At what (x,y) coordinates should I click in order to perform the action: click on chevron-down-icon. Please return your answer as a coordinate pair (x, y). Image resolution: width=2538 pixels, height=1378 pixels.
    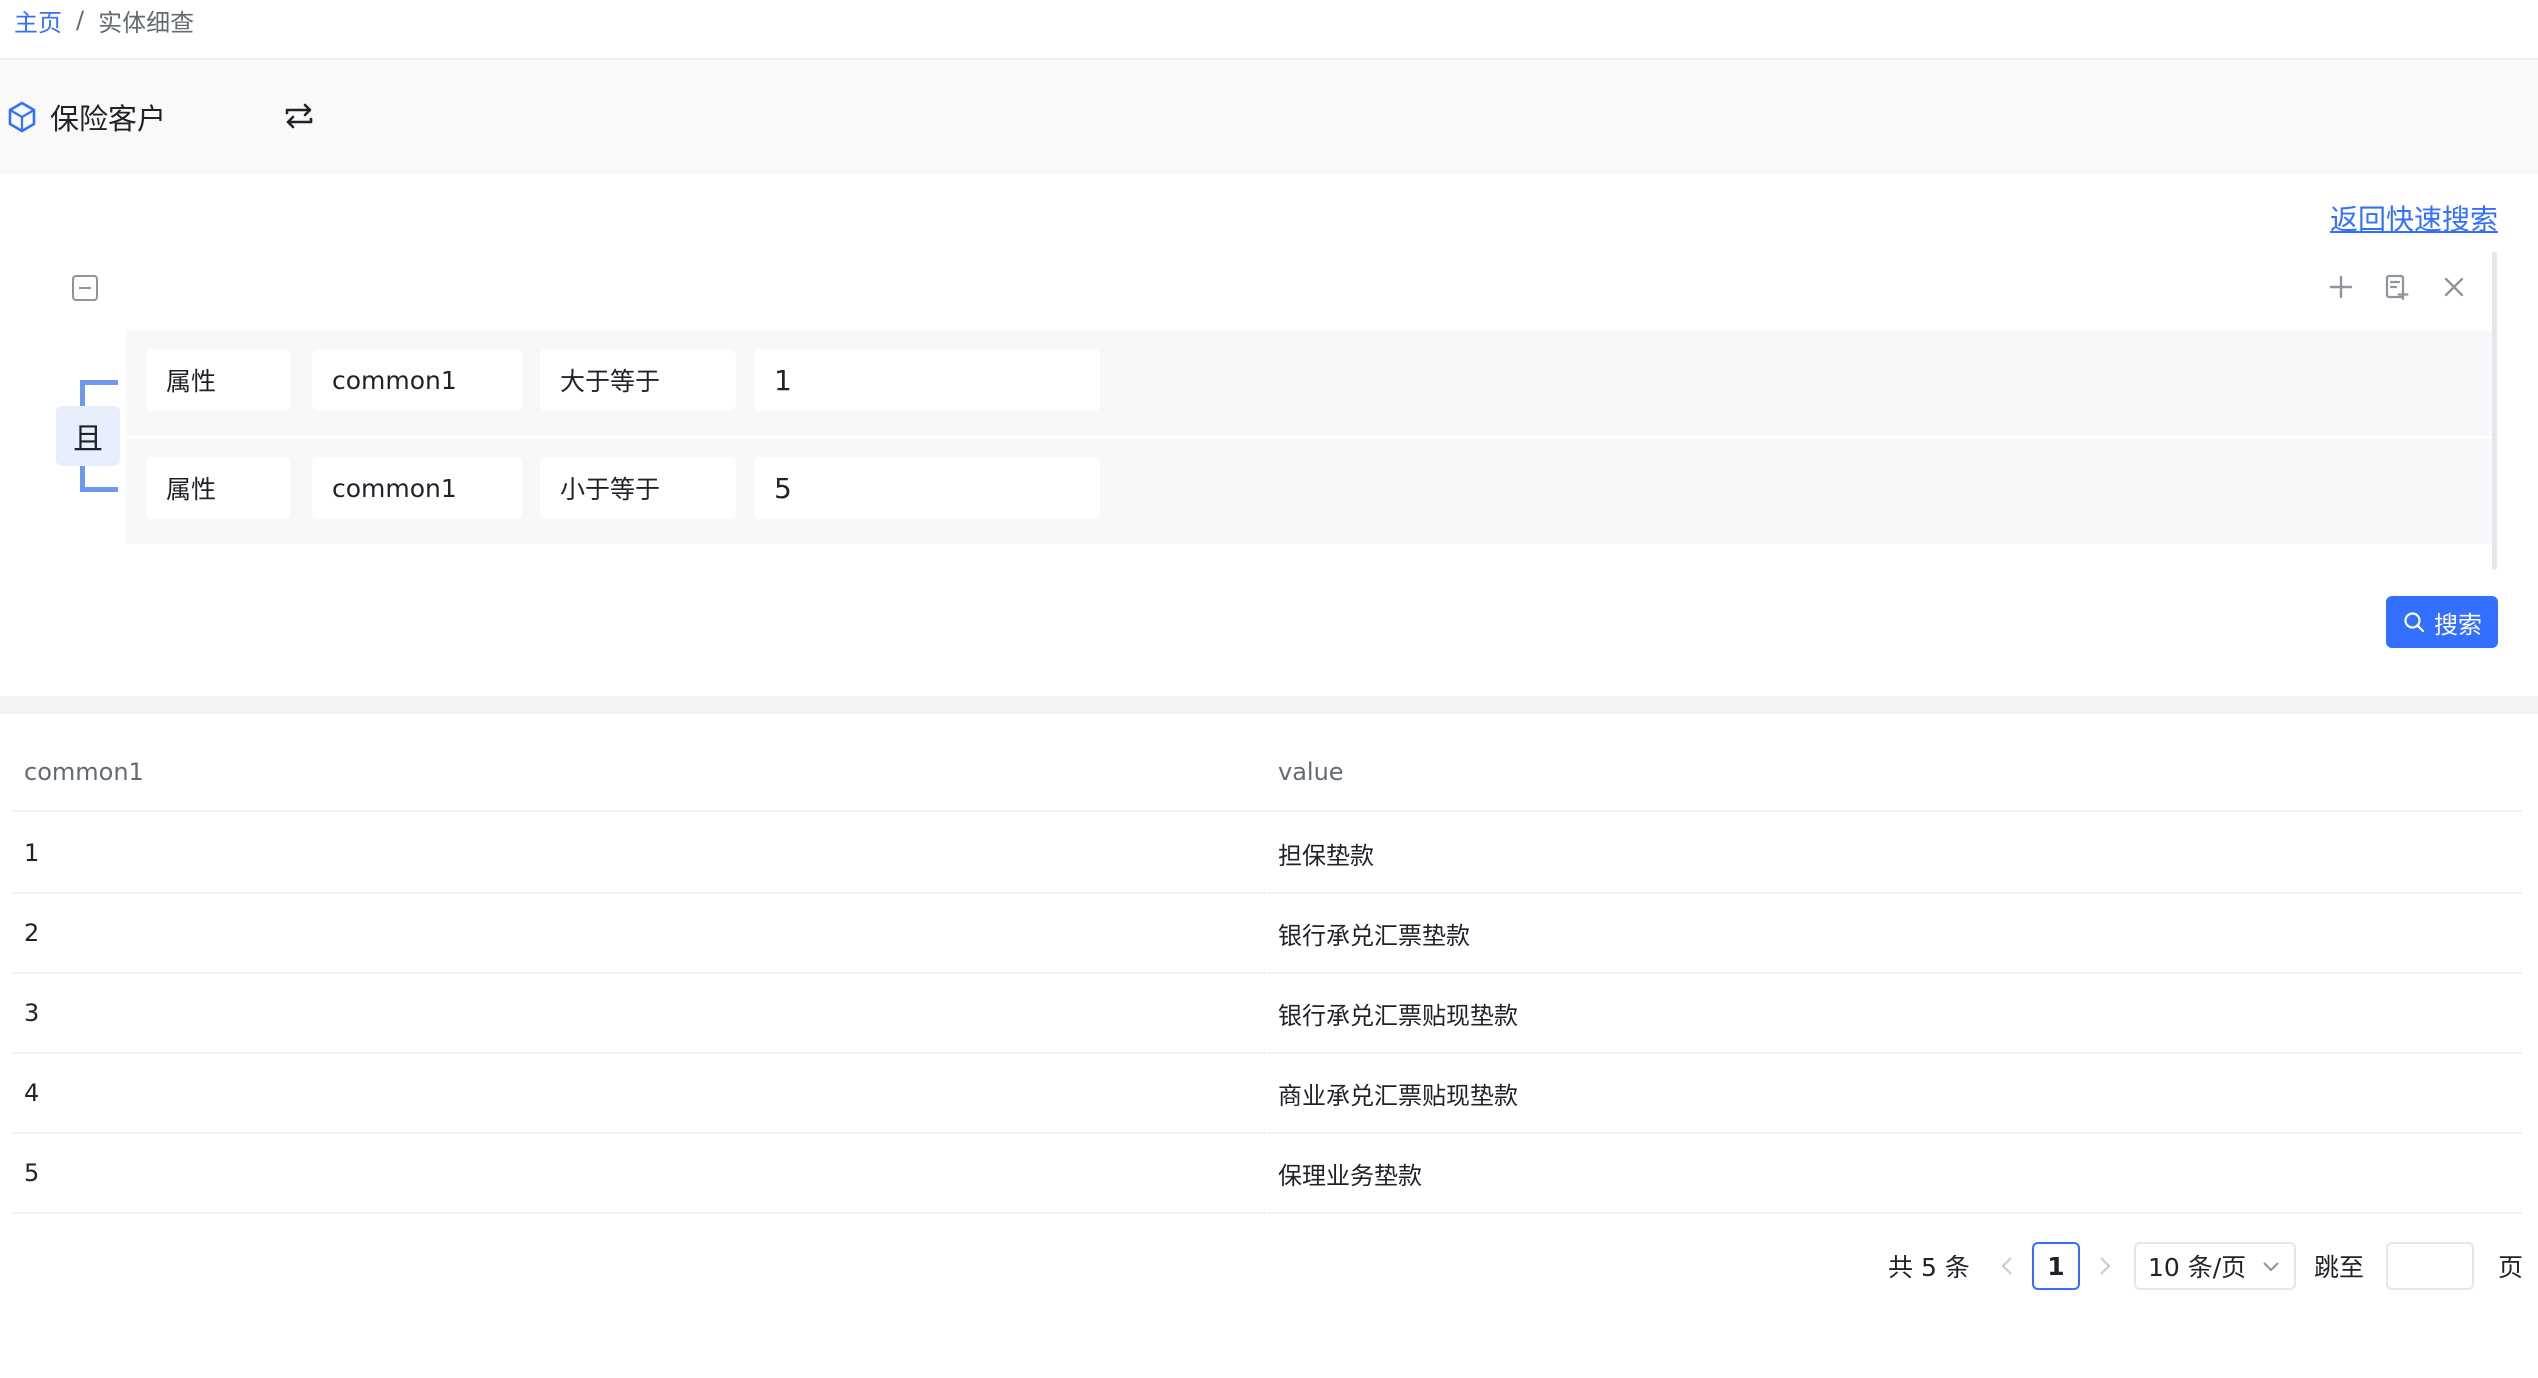
    Looking at the image, I should click on (2271, 1267).